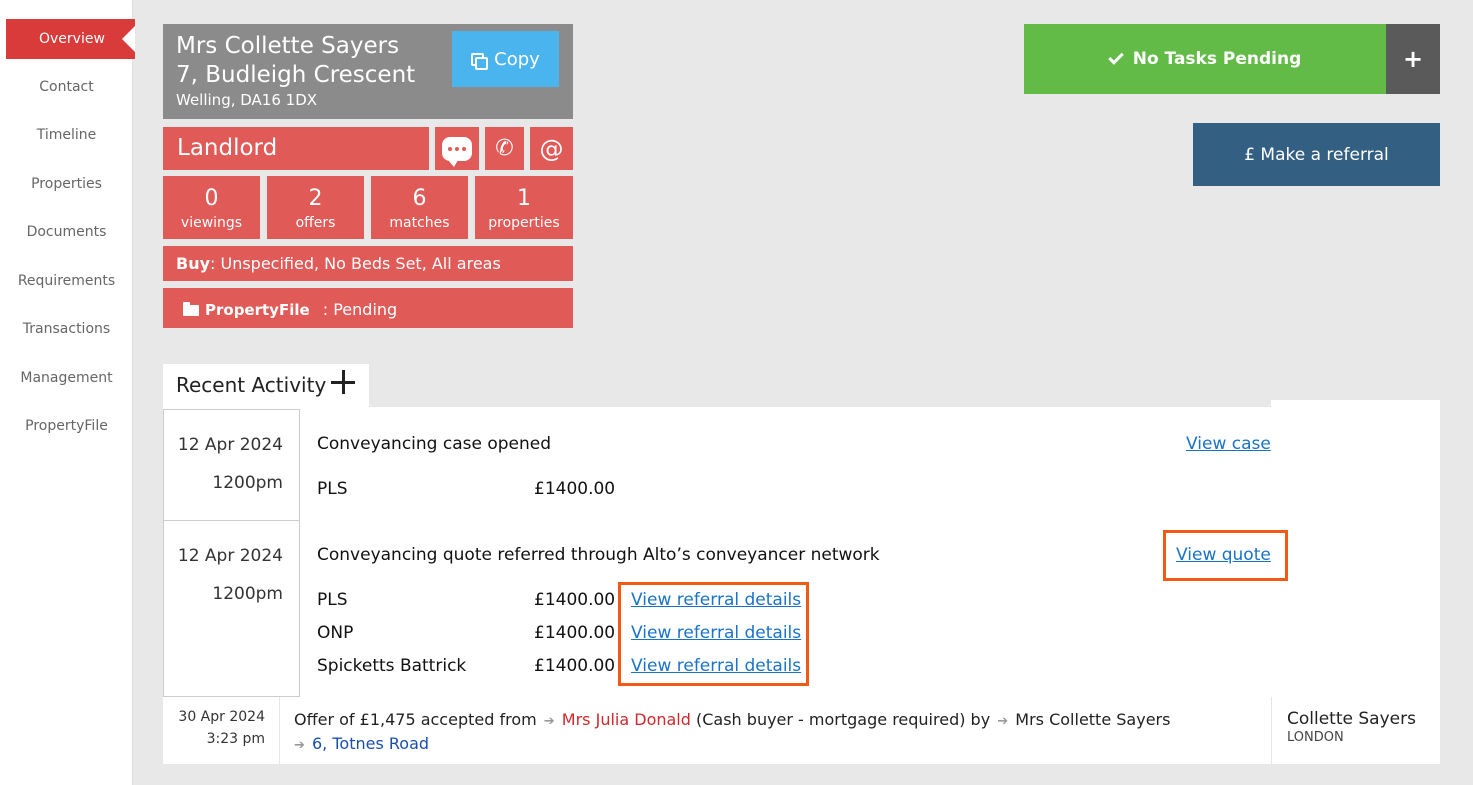 Image resolution: width=1473 pixels, height=785 pixels. What do you see at coordinates (211, 198) in the screenshot?
I see `stat-value: 0` at bounding box center [211, 198].